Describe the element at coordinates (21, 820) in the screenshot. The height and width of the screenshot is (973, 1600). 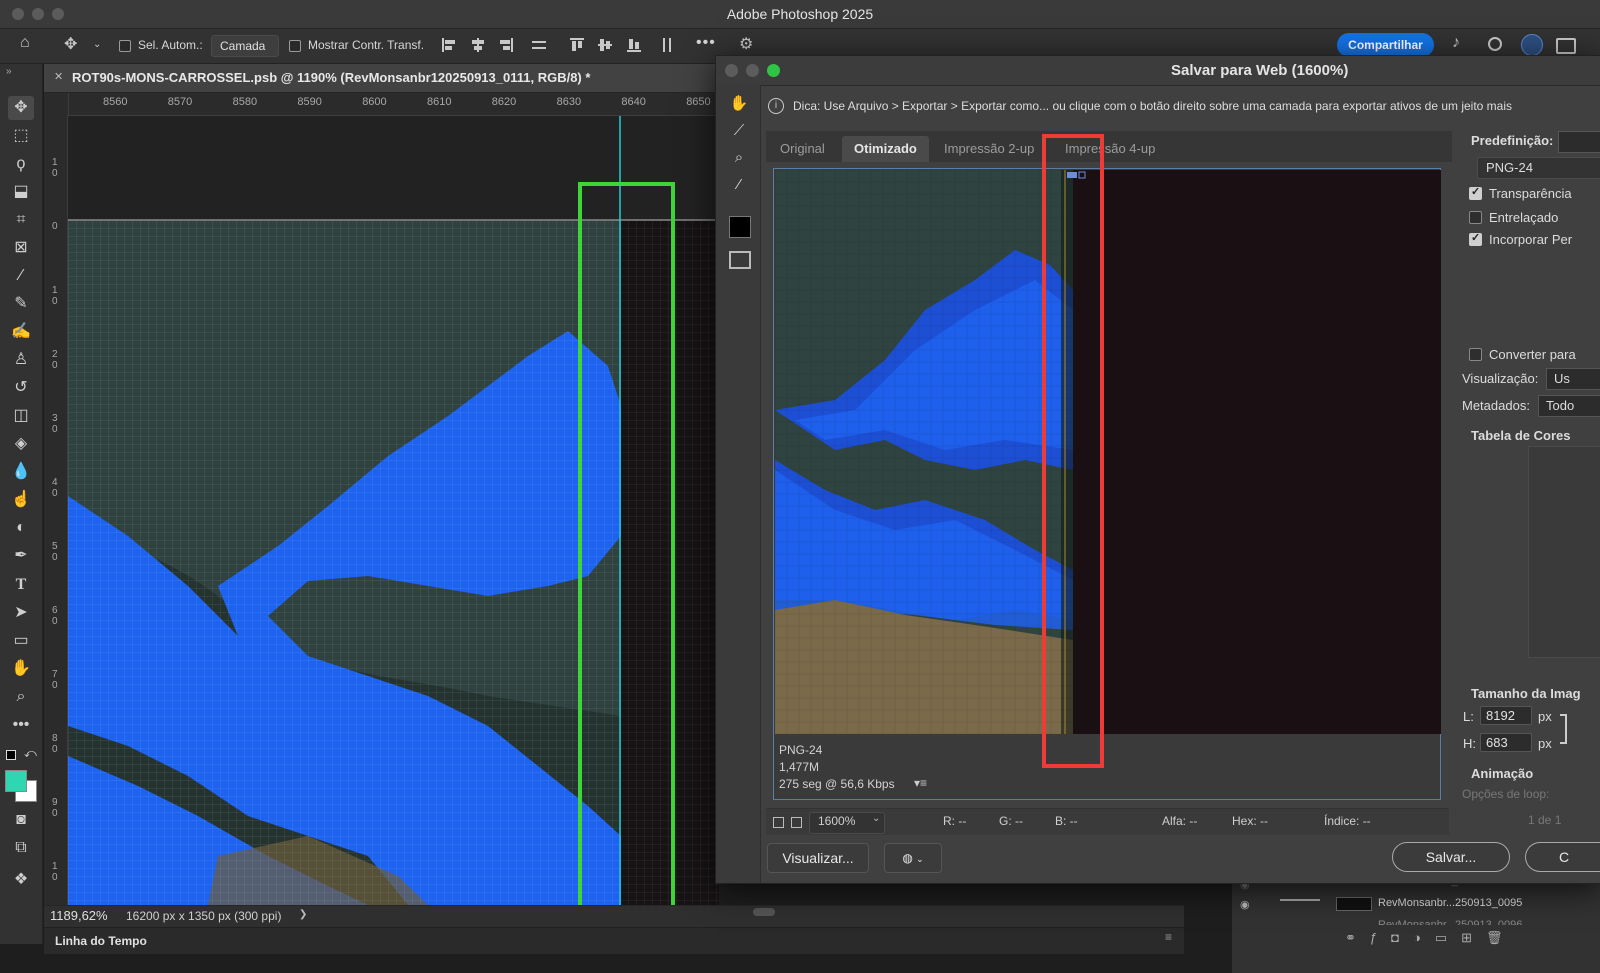
I see `quick-mask-icon: ◙` at that location.